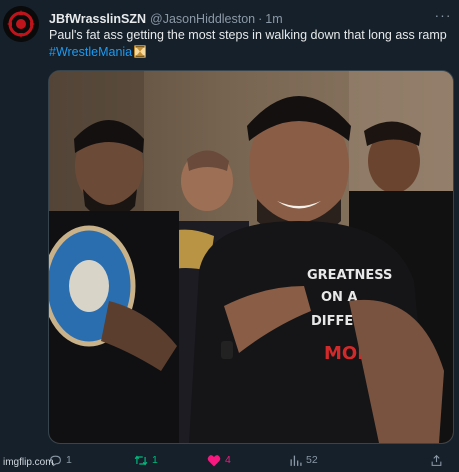 This screenshot has width=459, height=472. I want to click on retweet-button: 1, so click(146, 460).